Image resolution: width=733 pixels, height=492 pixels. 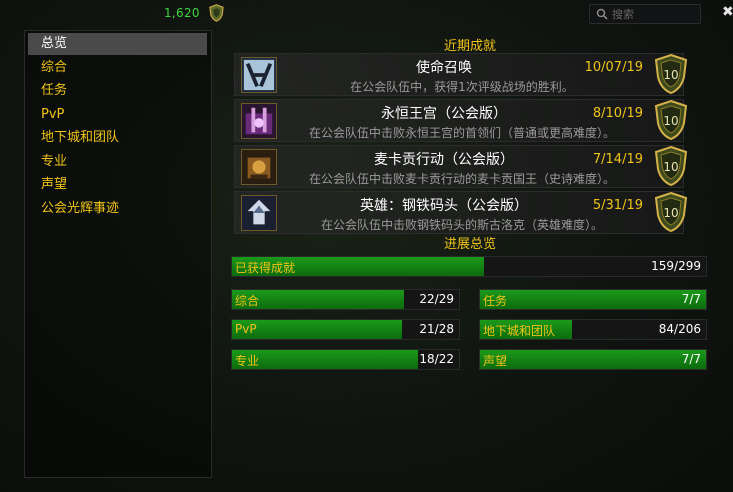 I want to click on achievement-title: 永恒王宫（公会版）, so click(x=444, y=114).